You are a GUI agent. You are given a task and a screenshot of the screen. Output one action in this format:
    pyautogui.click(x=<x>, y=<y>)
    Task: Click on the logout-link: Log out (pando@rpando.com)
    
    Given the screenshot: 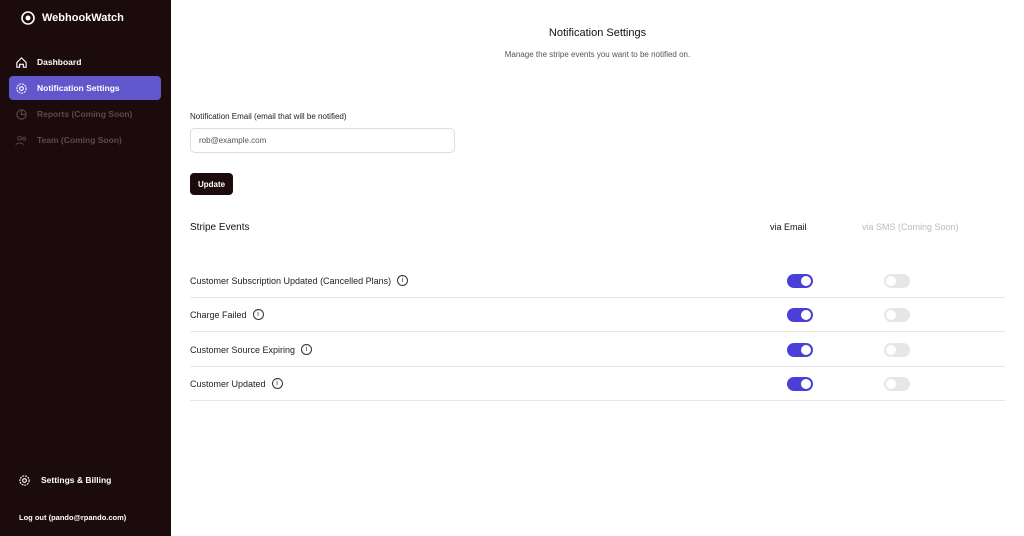 What is the action you would take?
    pyautogui.click(x=85, y=517)
    